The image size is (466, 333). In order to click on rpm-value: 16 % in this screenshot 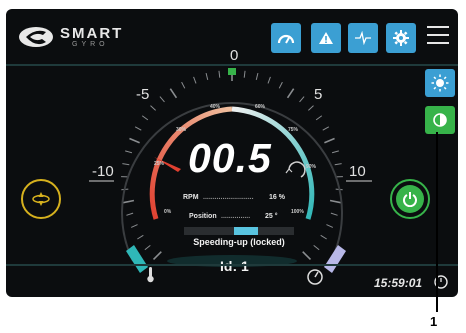, I will do `click(277, 197)`.